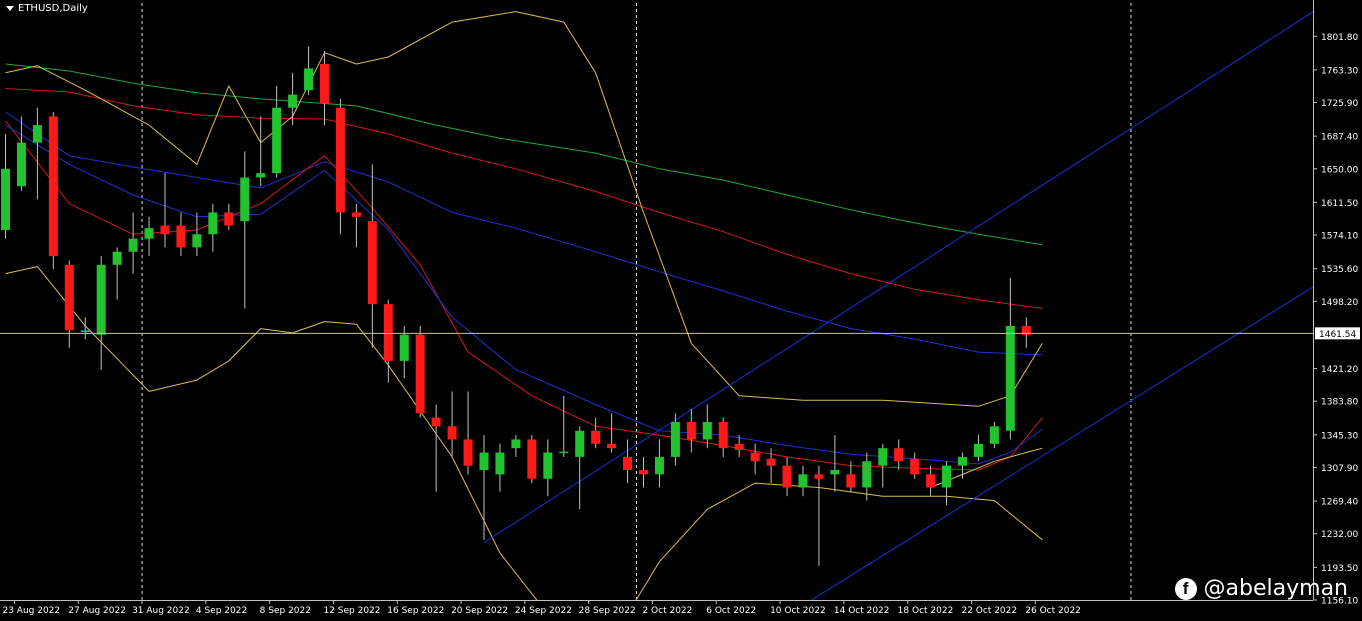 Image resolution: width=1362 pixels, height=621 pixels. I want to click on x-tick-label: 28 Sep 2022, so click(607, 611).